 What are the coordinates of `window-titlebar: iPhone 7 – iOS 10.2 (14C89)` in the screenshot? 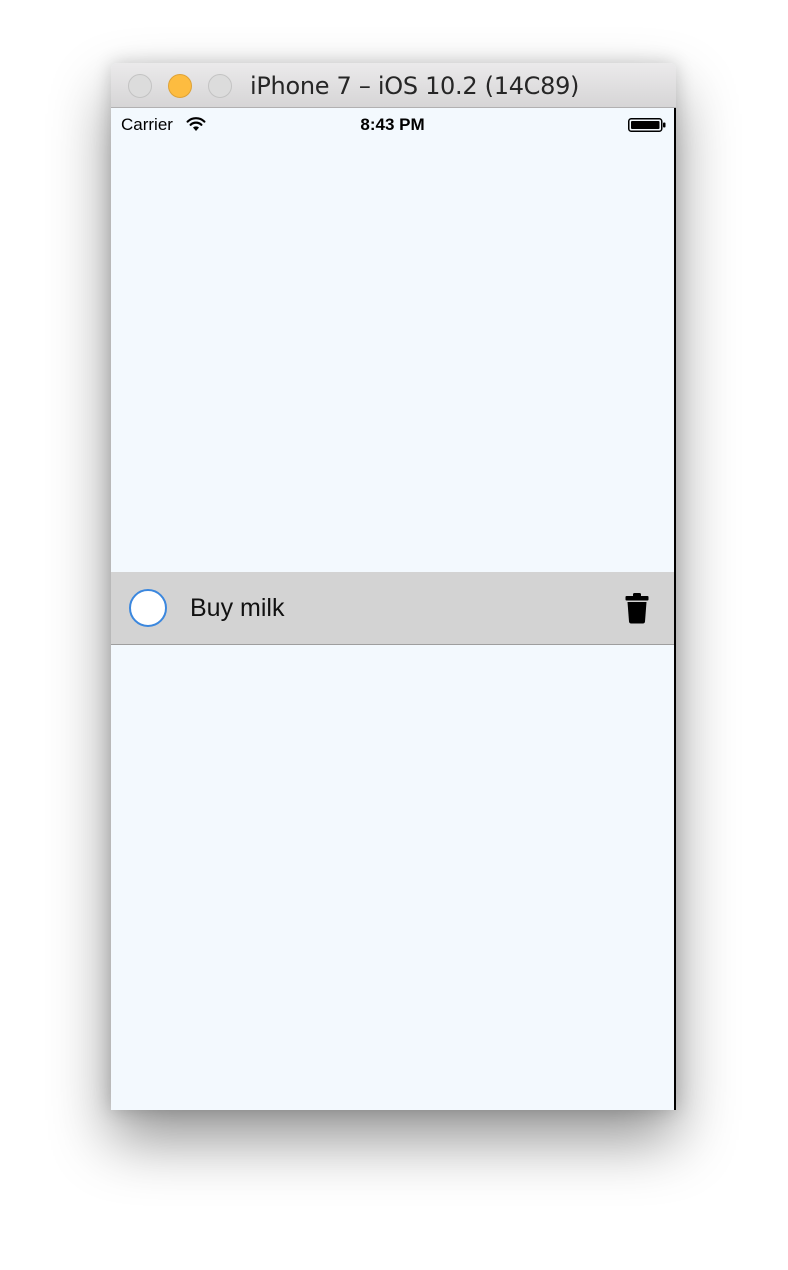 It's located at (393, 85).